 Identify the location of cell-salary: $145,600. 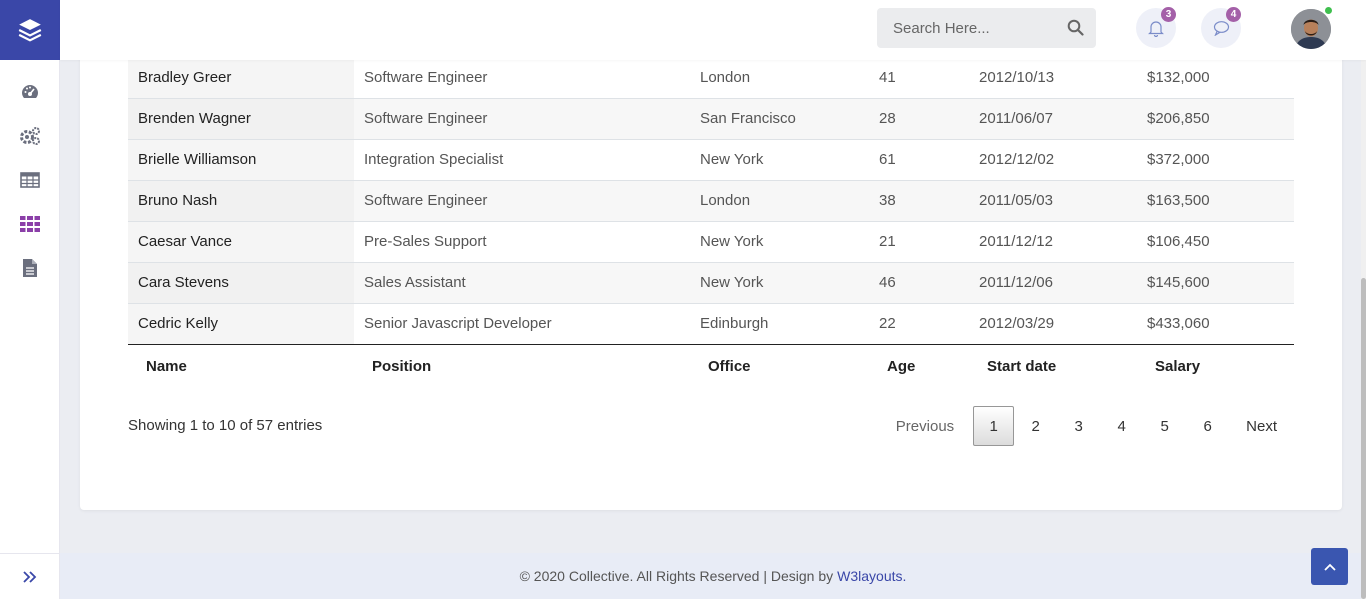
(1215, 283).